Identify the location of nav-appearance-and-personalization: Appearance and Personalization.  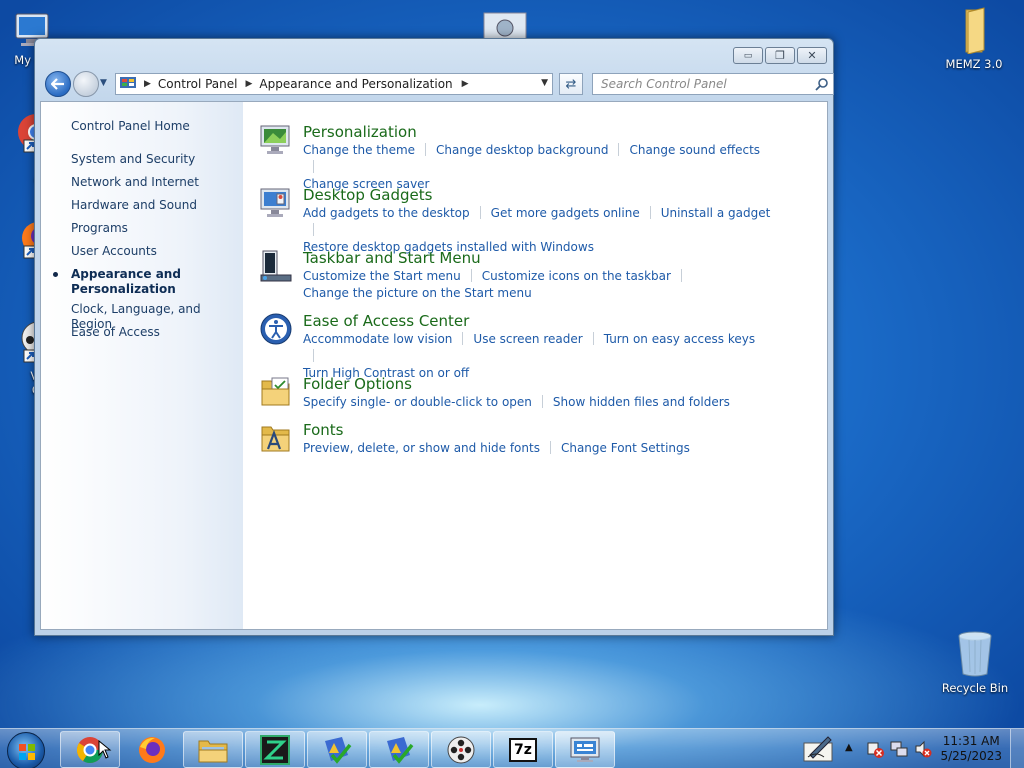
(153, 282).